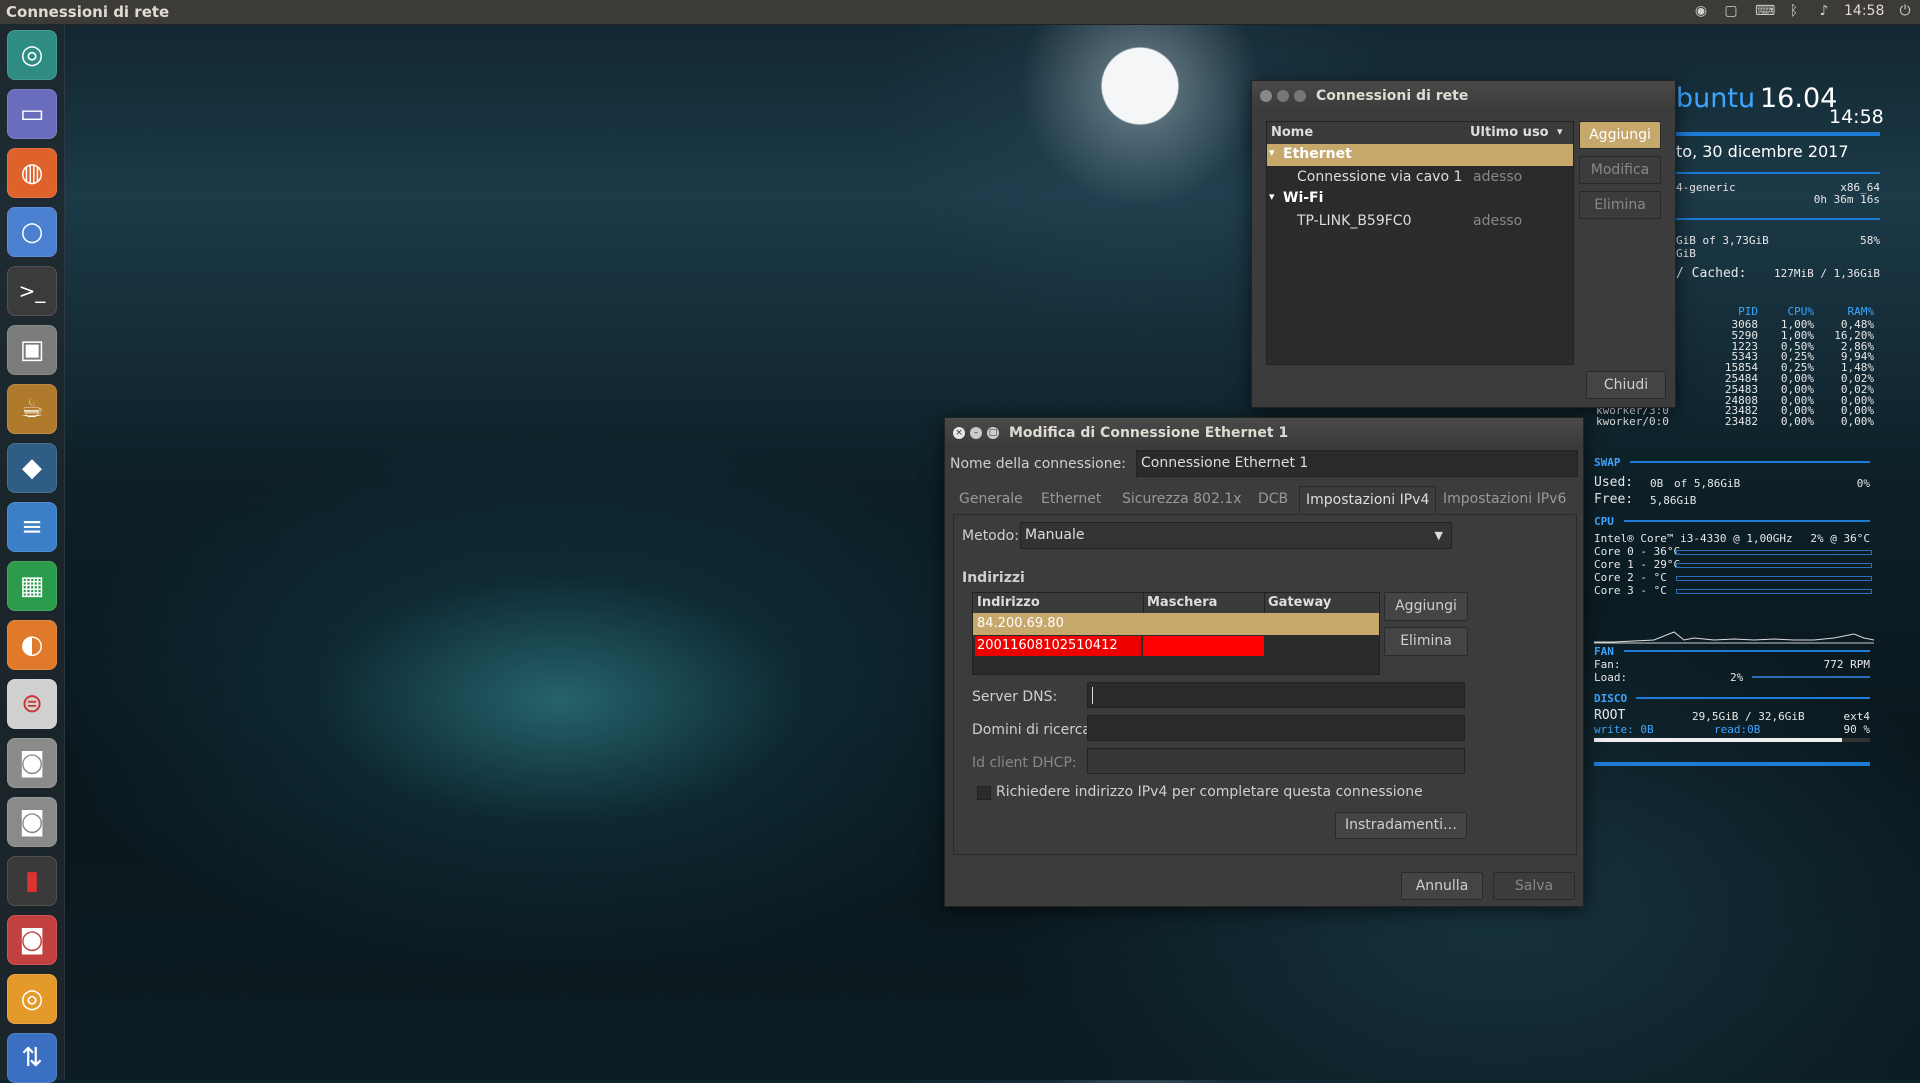 This screenshot has width=1920, height=1083. What do you see at coordinates (1747, 651) in the screenshot?
I see `conky-fan-divider` at bounding box center [1747, 651].